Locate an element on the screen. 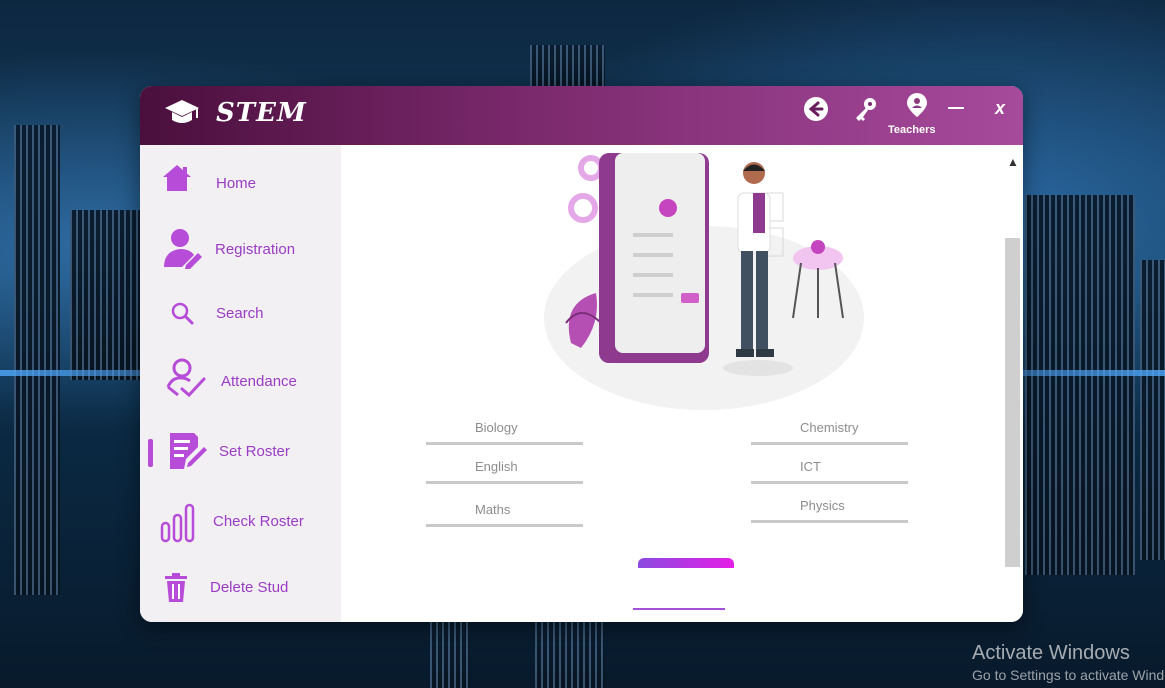 The height and width of the screenshot is (688, 1165). button-underline is located at coordinates (679, 609).